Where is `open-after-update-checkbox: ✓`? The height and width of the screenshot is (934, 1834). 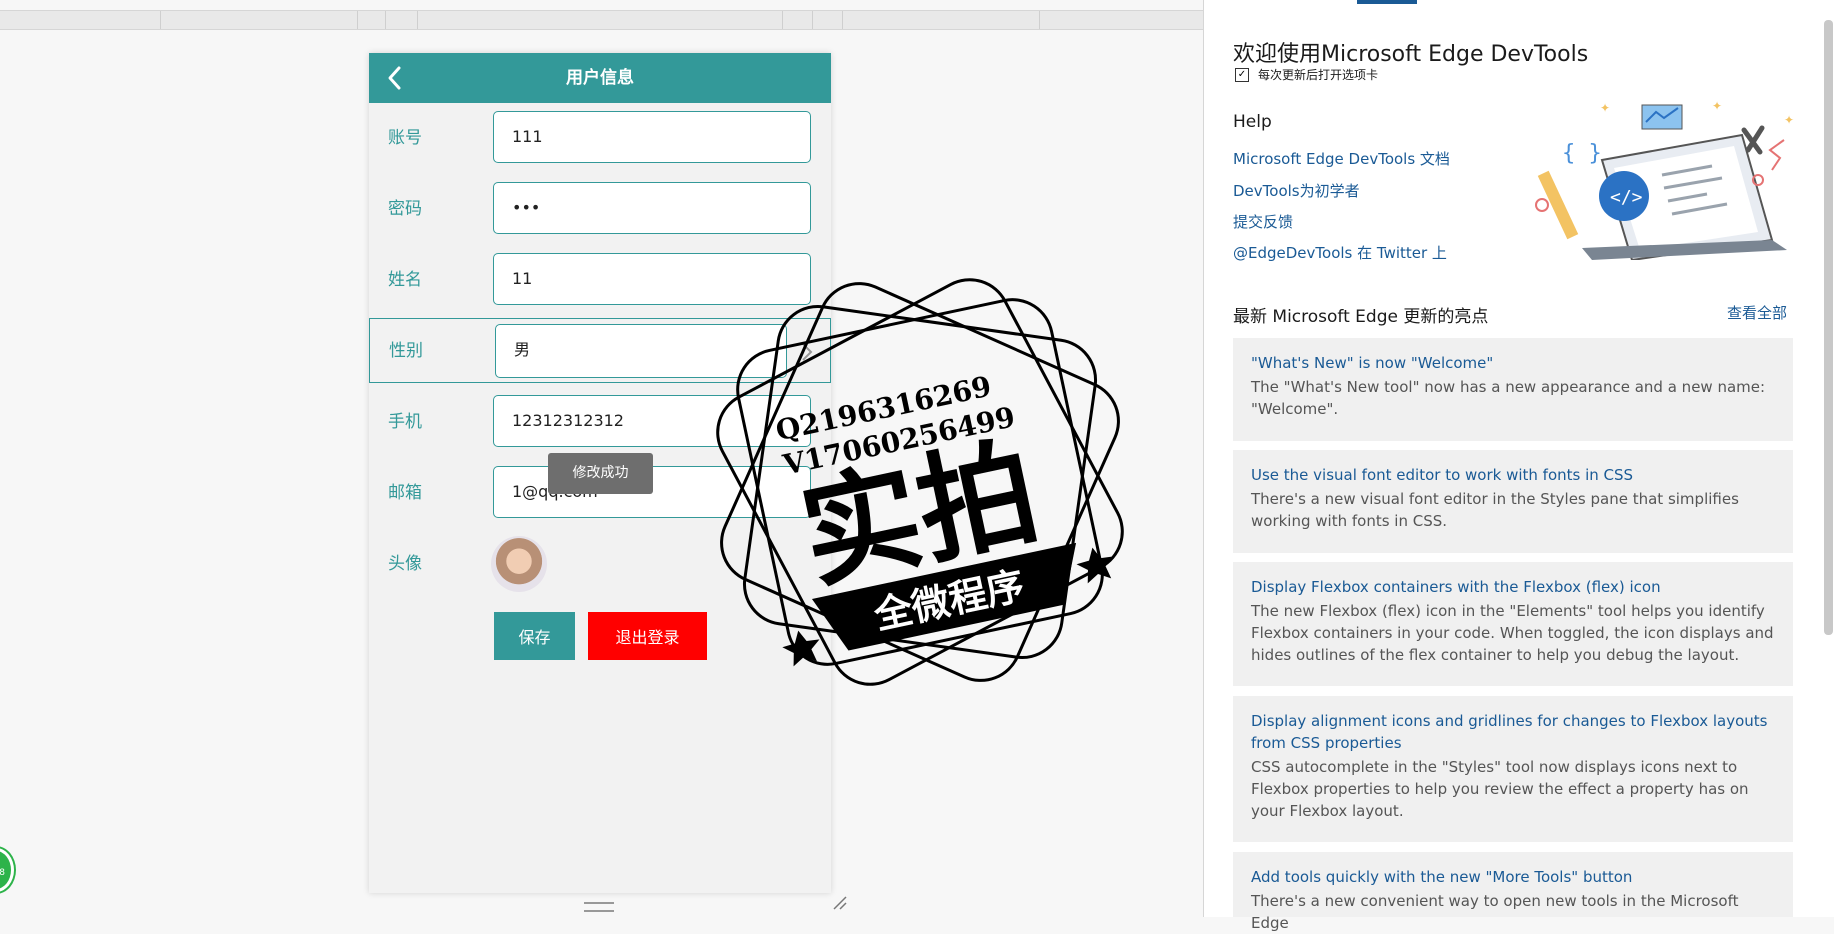
open-after-update-checkbox: ✓ is located at coordinates (1242, 75).